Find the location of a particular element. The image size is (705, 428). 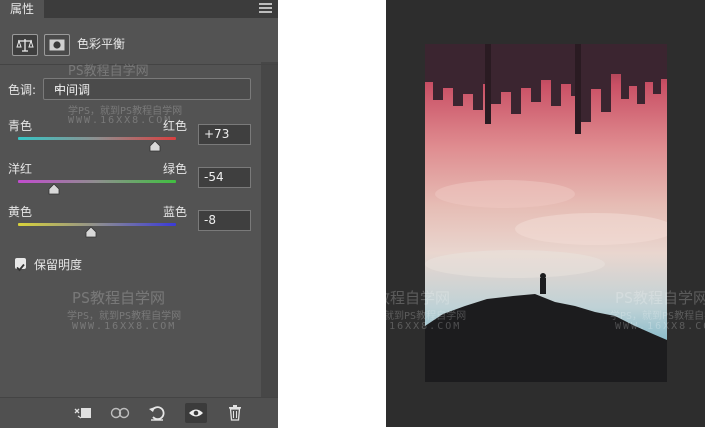

layer-mask-icon is located at coordinates (57, 45).